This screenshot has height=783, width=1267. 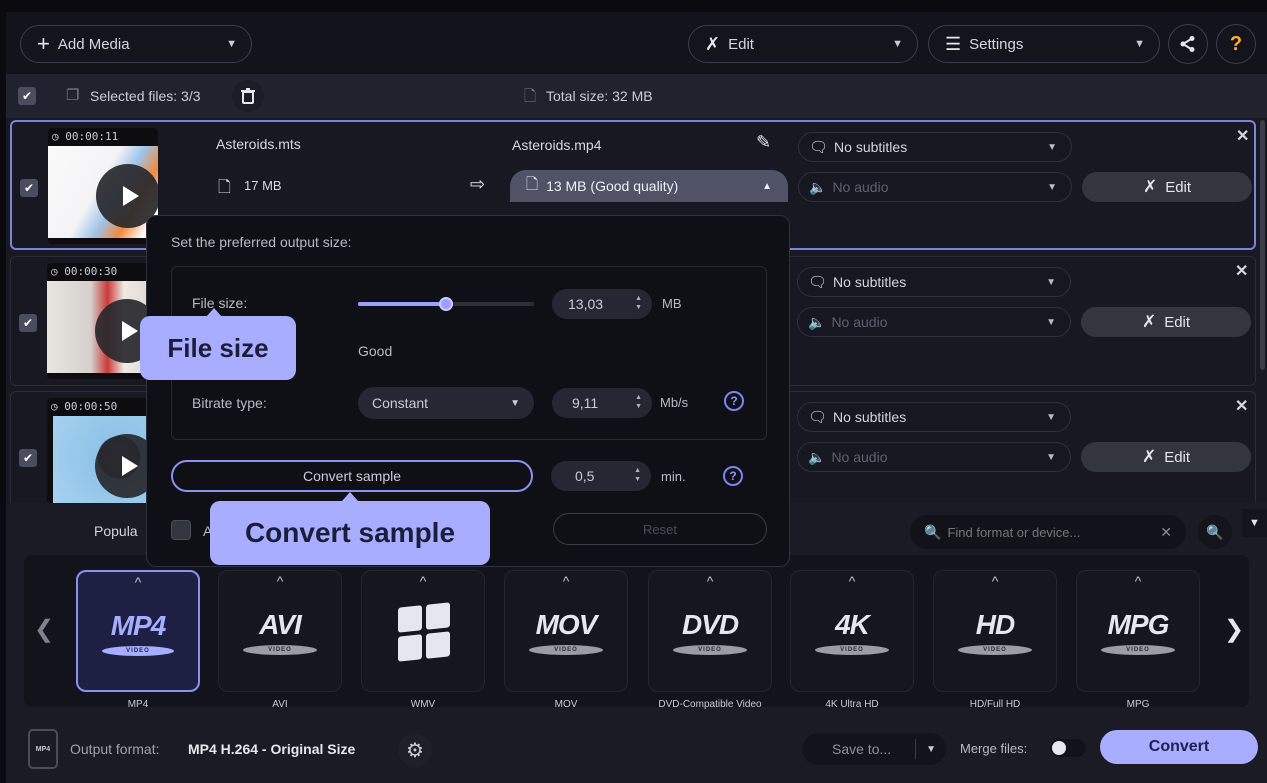 I want to click on bitrate-input: 9,11 ▲ ▼, so click(x=602, y=403).